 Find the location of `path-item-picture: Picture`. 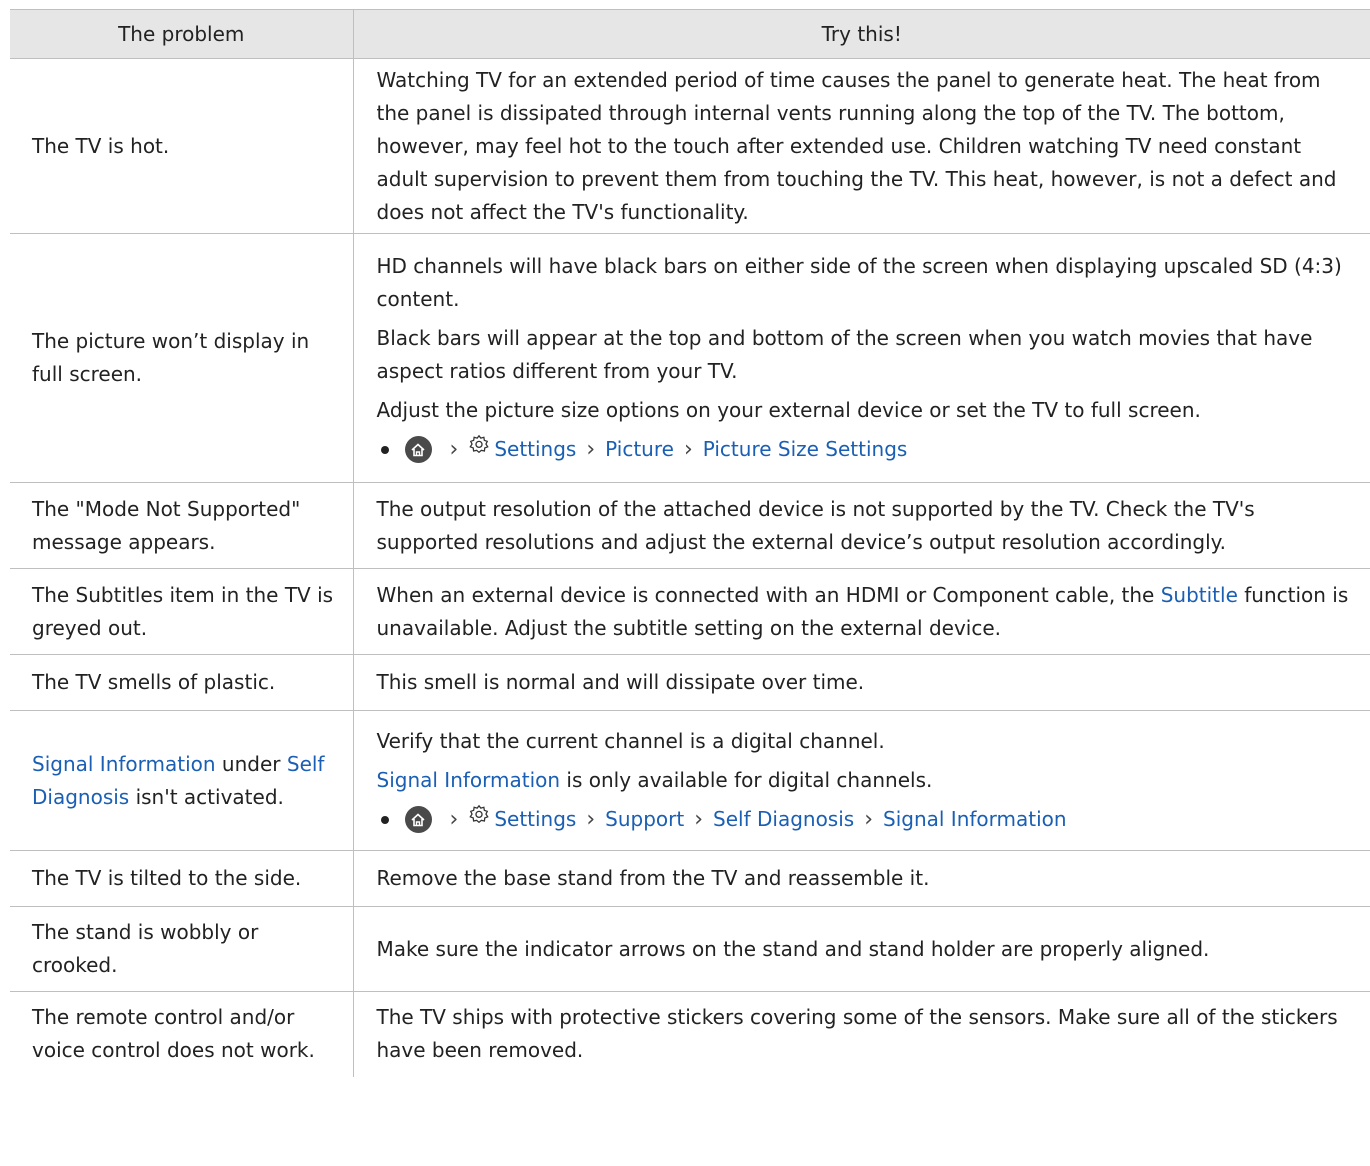

path-item-picture: Picture is located at coordinates (639, 449).